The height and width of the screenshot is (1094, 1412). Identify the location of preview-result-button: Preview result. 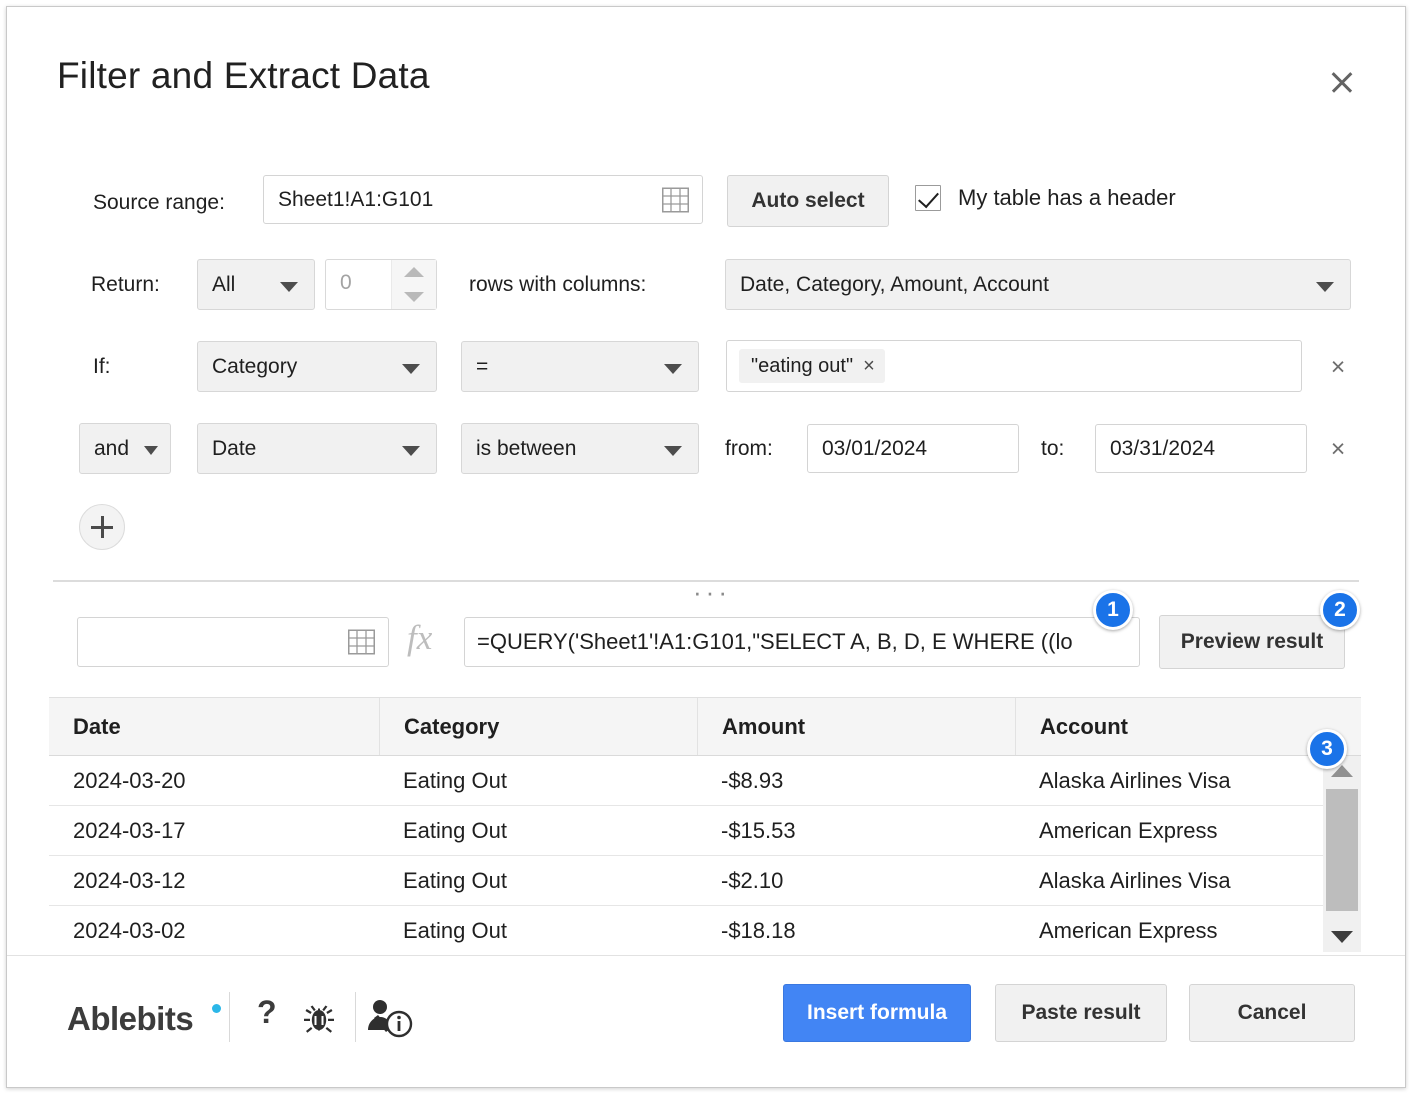
(1252, 642).